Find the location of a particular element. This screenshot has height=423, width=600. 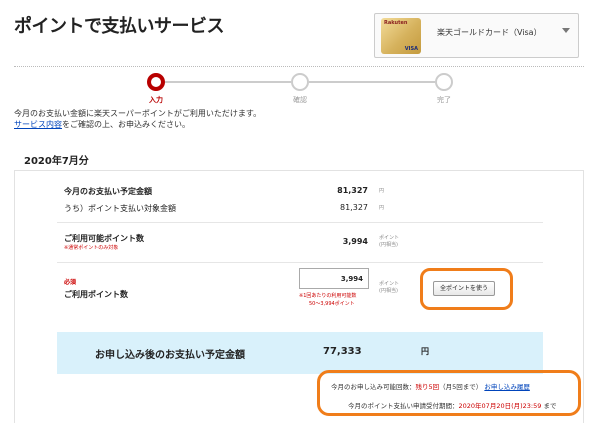

eligible-amount-label: うち）ポイント支払い対象金額 is located at coordinates (120, 208).